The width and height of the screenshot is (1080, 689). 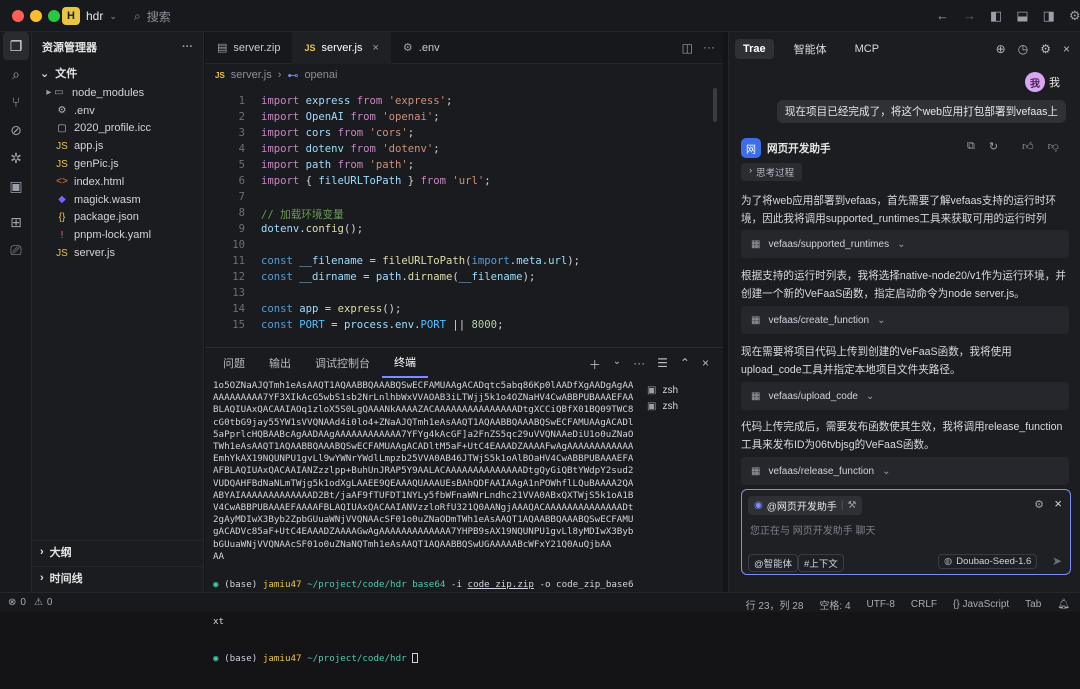 I want to click on thumbs-down-icon: 👎︎, so click(x=1053, y=146).